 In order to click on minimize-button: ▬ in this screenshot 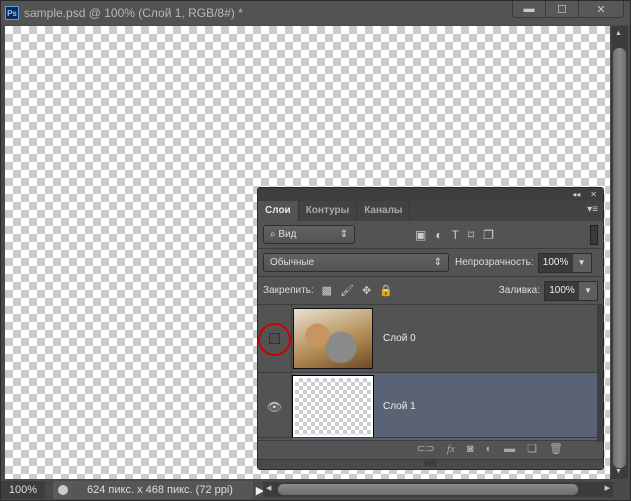, I will do `click(529, 9)`.